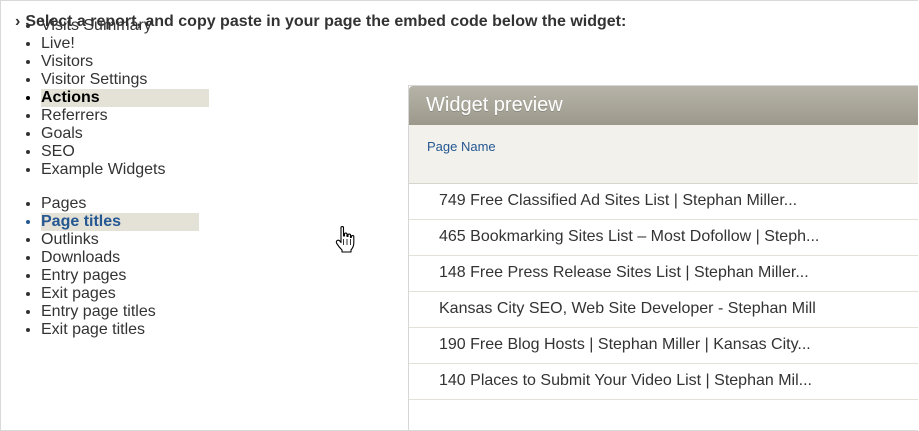 Image resolution: width=919 pixels, height=431 pixels. What do you see at coordinates (84, 275) in the screenshot?
I see `report-item-label: Entry pages` at bounding box center [84, 275].